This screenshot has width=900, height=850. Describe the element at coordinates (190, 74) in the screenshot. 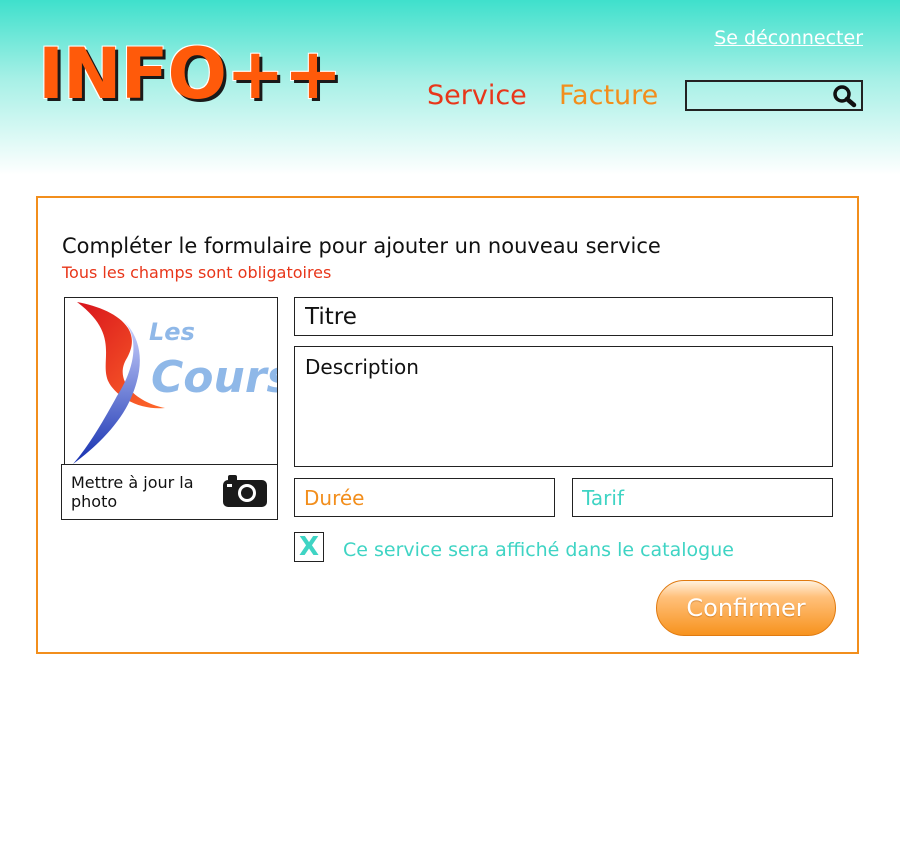

I see `app-logo: INFO++` at that location.